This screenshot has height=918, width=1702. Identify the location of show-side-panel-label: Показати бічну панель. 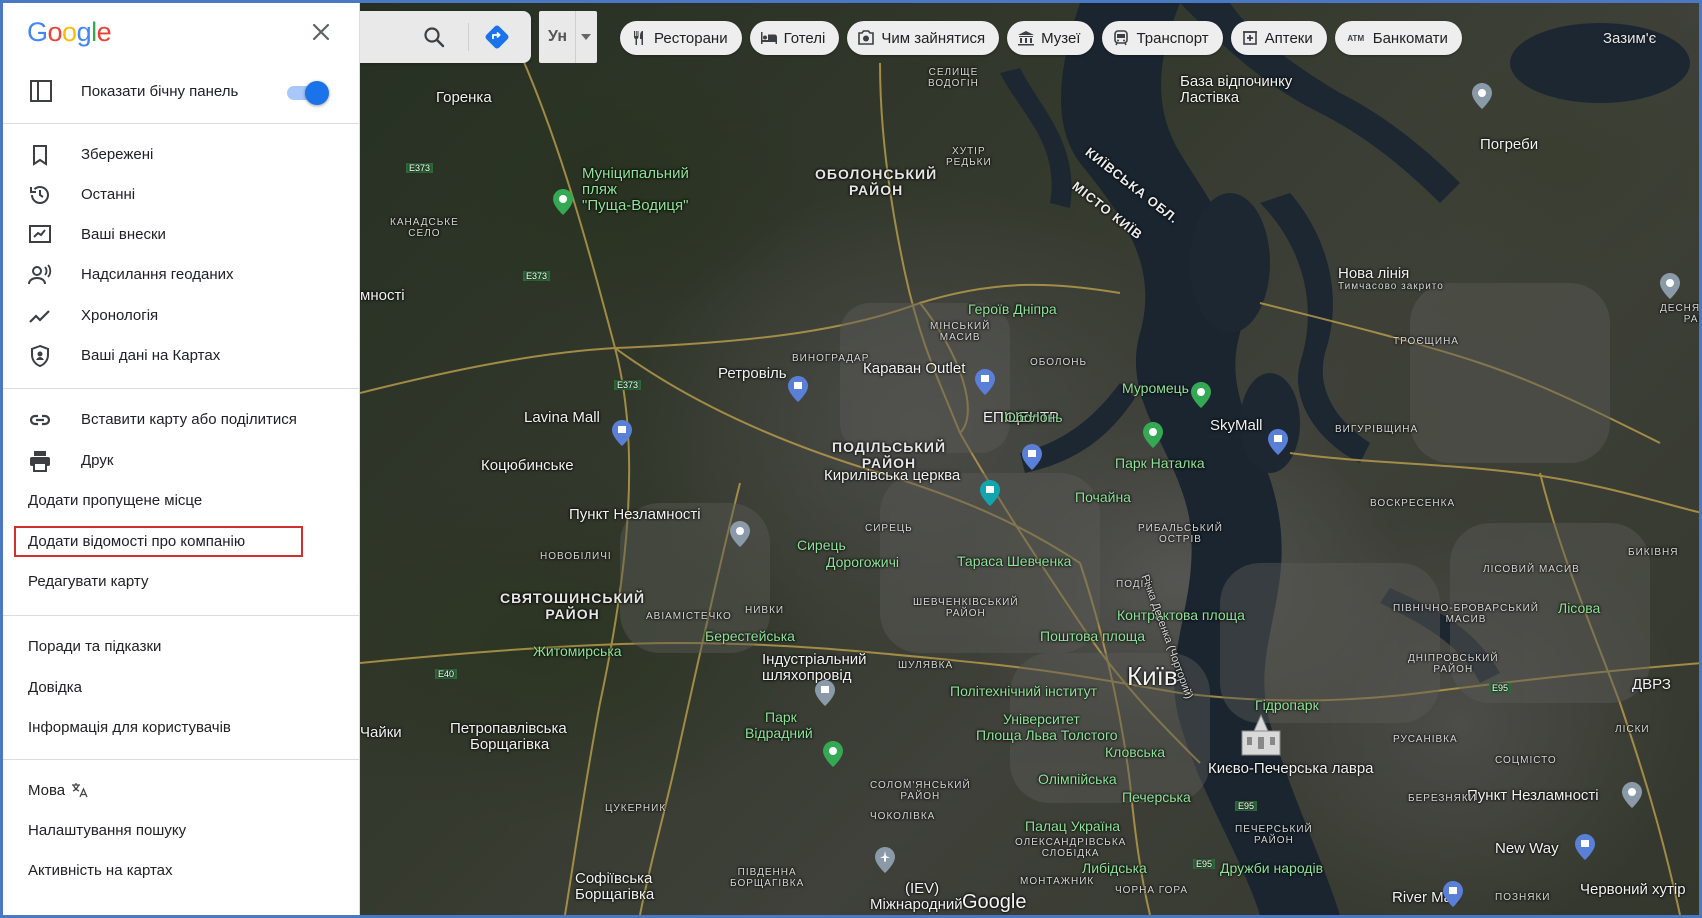
(160, 91).